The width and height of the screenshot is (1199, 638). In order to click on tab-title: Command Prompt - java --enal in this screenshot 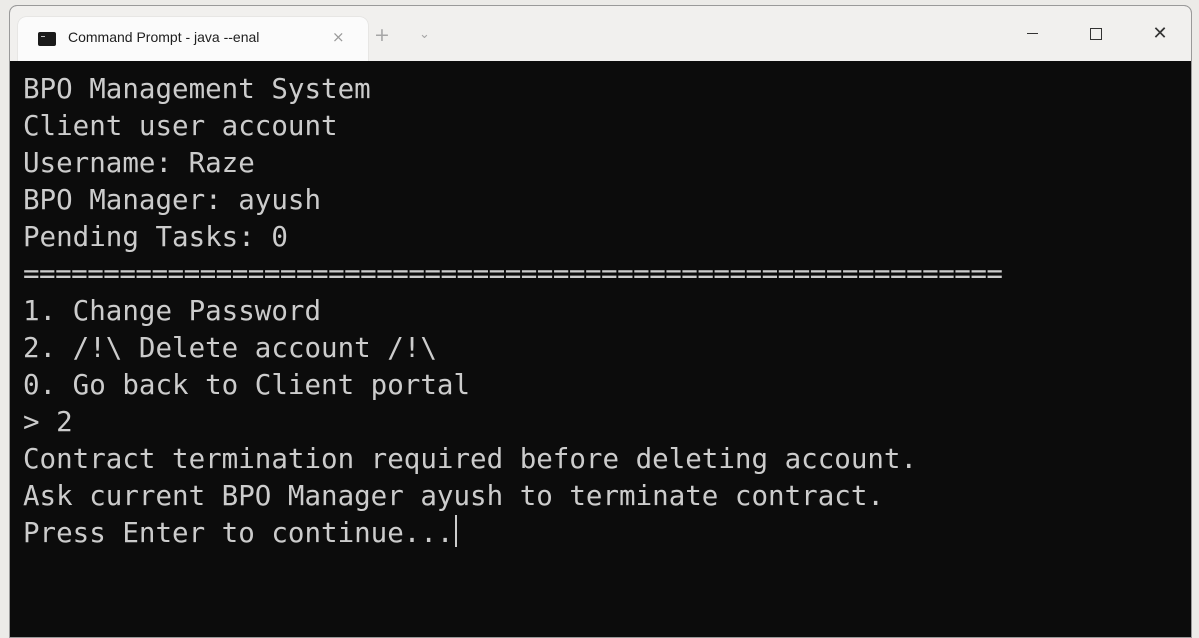, I will do `click(164, 37)`.